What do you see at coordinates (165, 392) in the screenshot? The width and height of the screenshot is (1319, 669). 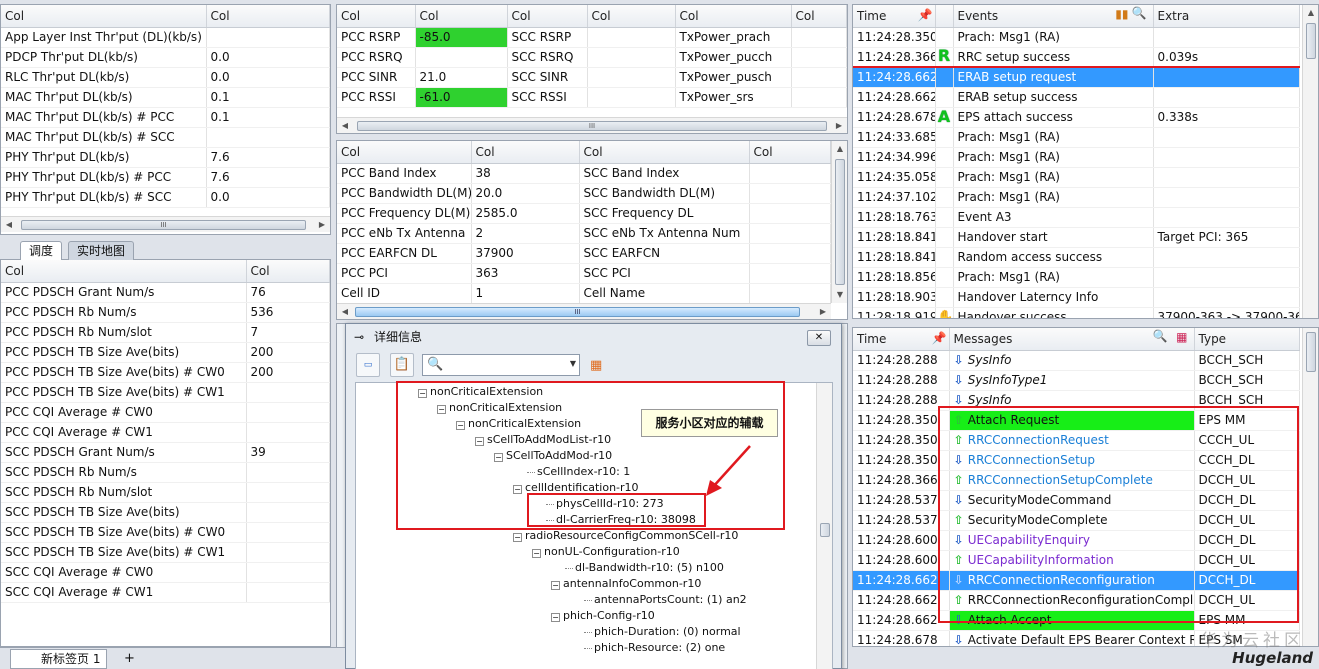 I see `table-row: PCC PDSCH TB Size Ave(bits) # CW1` at bounding box center [165, 392].